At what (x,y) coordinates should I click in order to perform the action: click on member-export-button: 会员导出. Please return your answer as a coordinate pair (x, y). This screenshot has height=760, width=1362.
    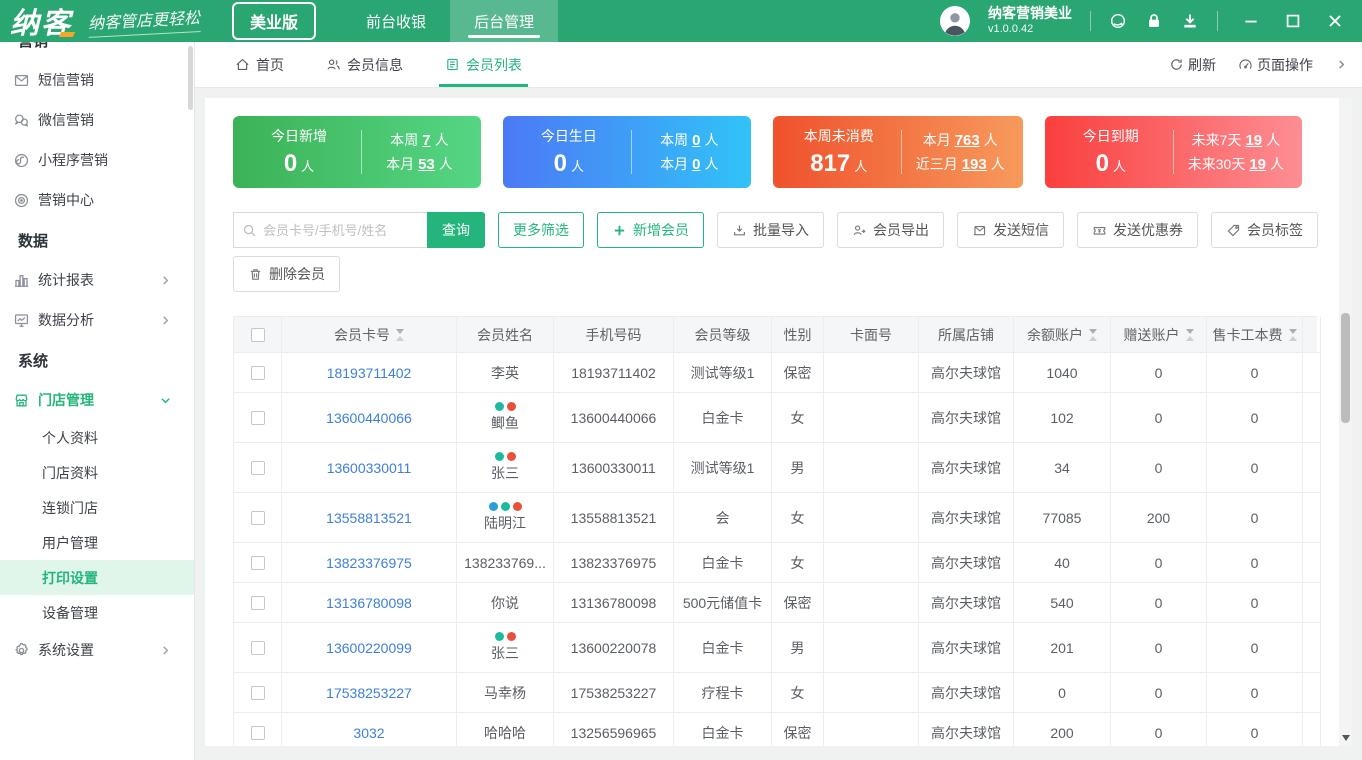
    Looking at the image, I should click on (890, 230).